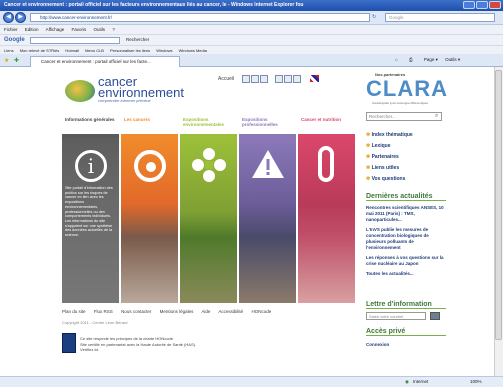 This screenshot has width=503, height=387. What do you see at coordinates (251, 381) in the screenshot?
I see `status-bar: ◉ Internet 100%` at bounding box center [251, 381].